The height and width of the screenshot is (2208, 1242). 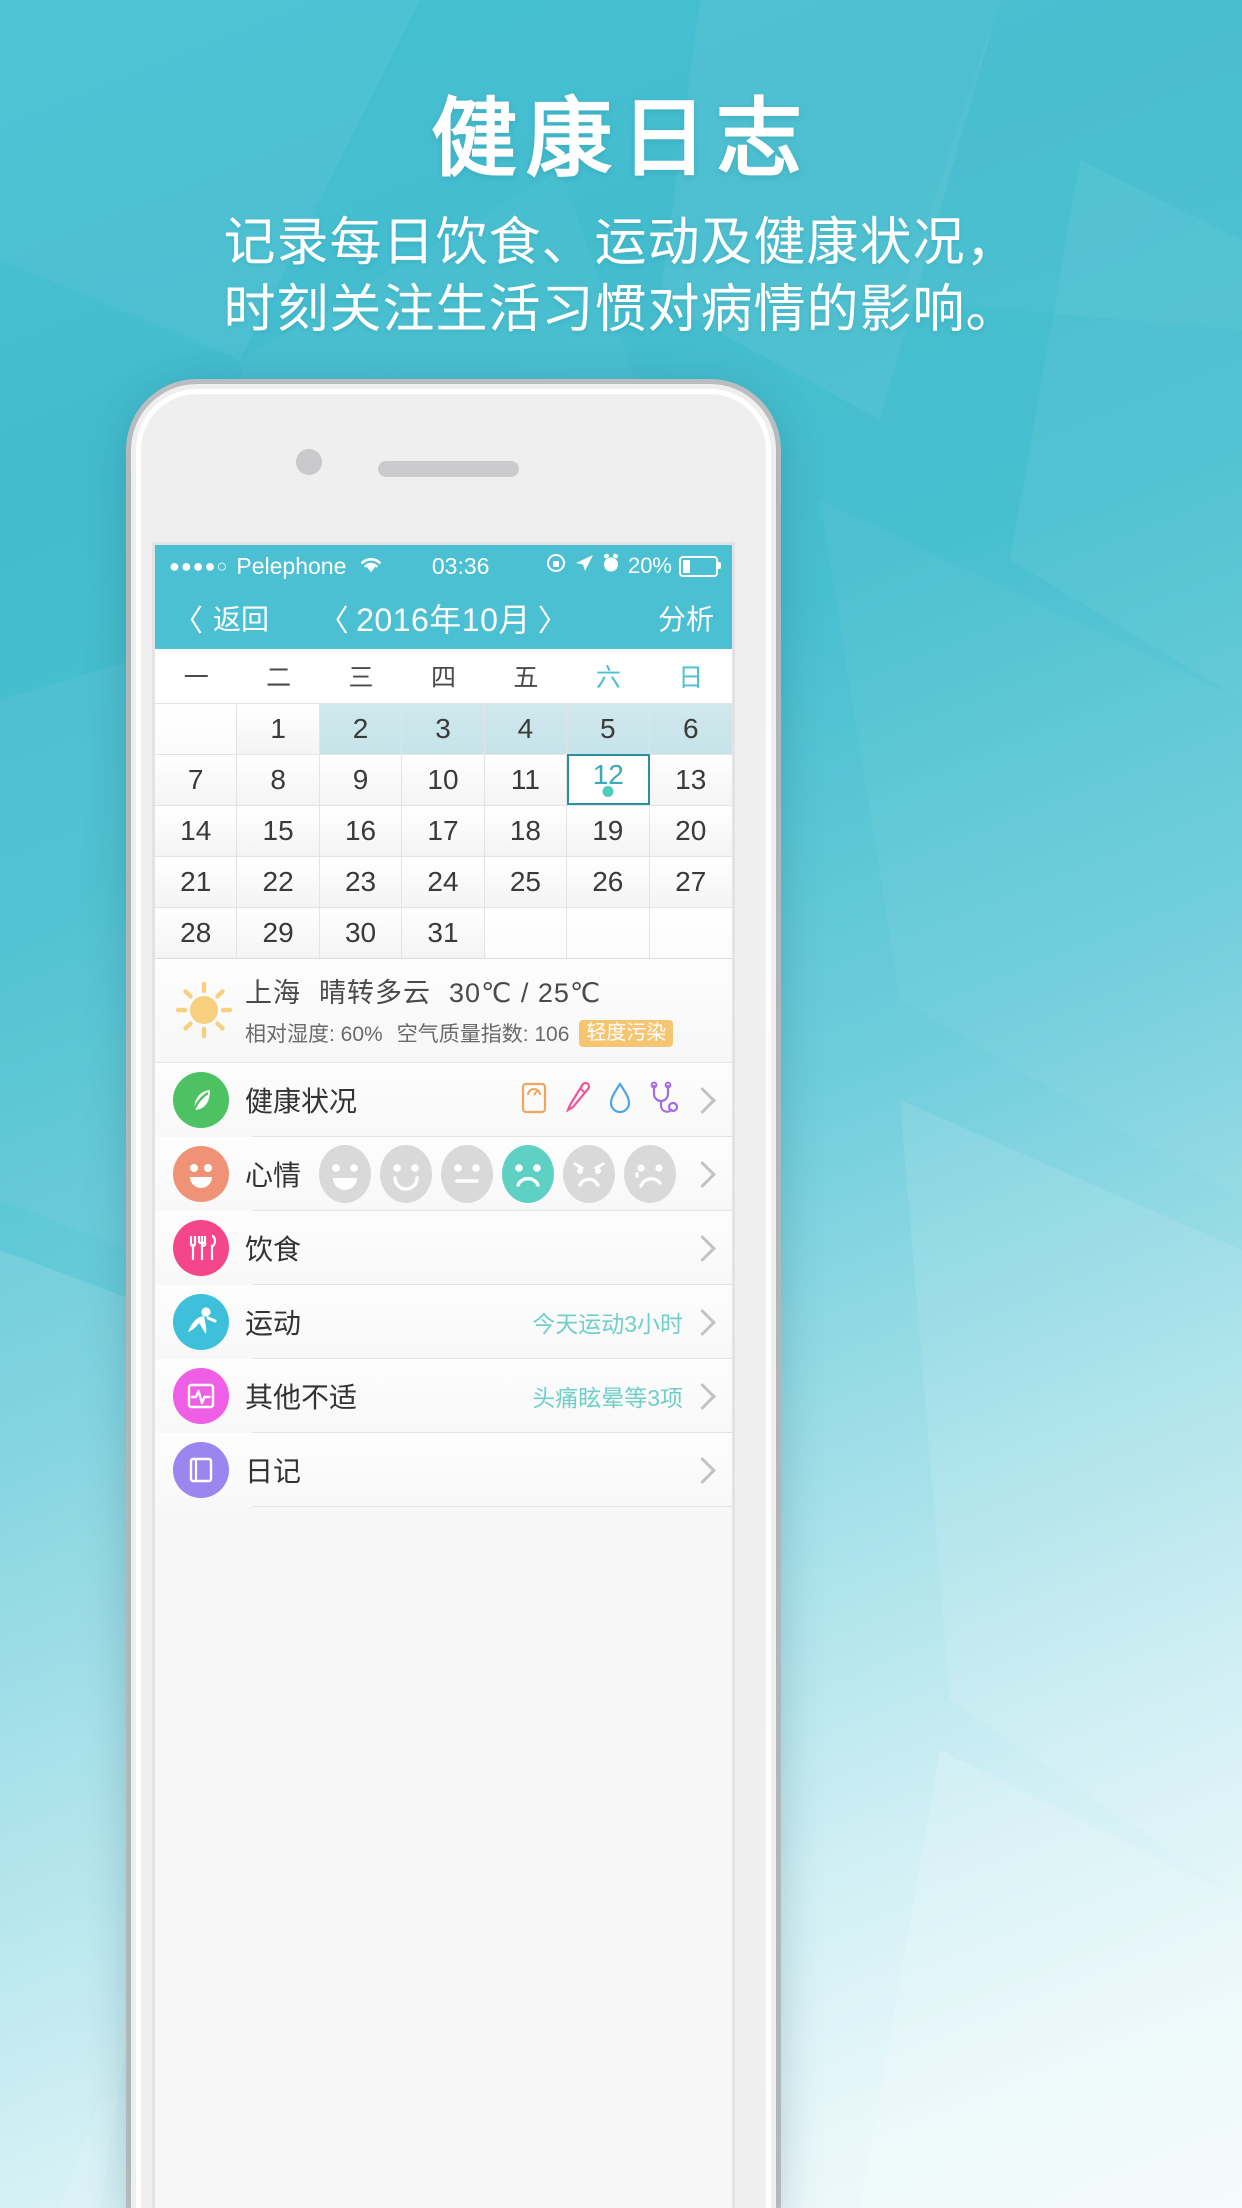 I want to click on thermometer-icon, so click(x=578, y=1100).